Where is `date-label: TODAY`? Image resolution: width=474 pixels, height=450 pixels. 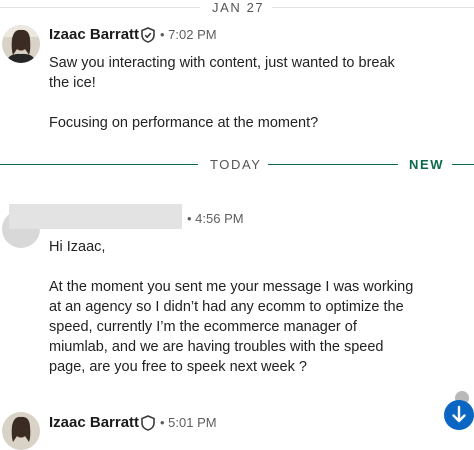
date-label: TODAY is located at coordinates (236, 164).